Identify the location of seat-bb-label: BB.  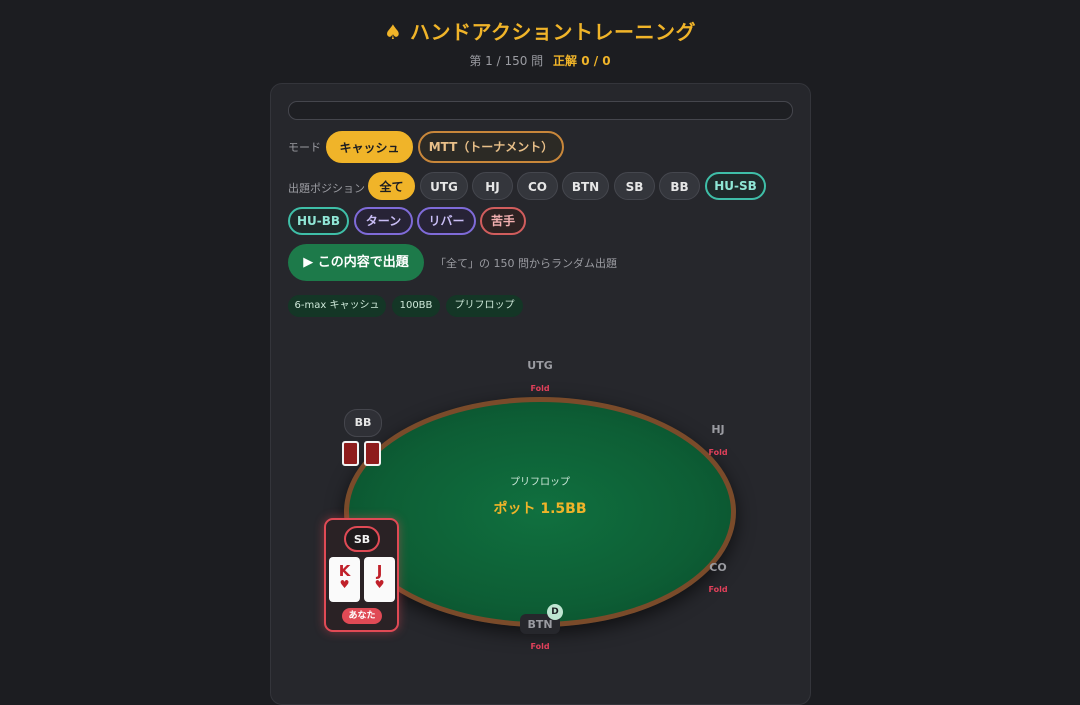
(363, 423).